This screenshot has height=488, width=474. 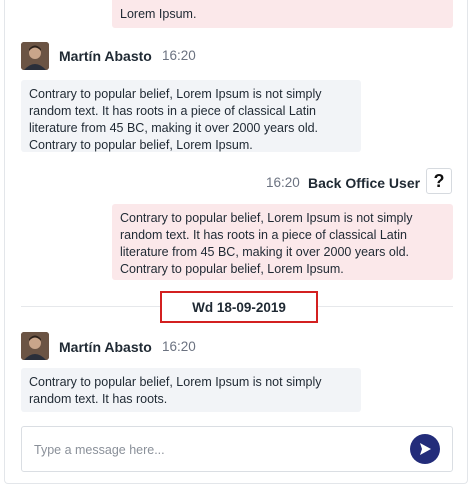 What do you see at coordinates (282, 14) in the screenshot?
I see `outgoing-message-bubble-partial: Lorem Ipsum.` at bounding box center [282, 14].